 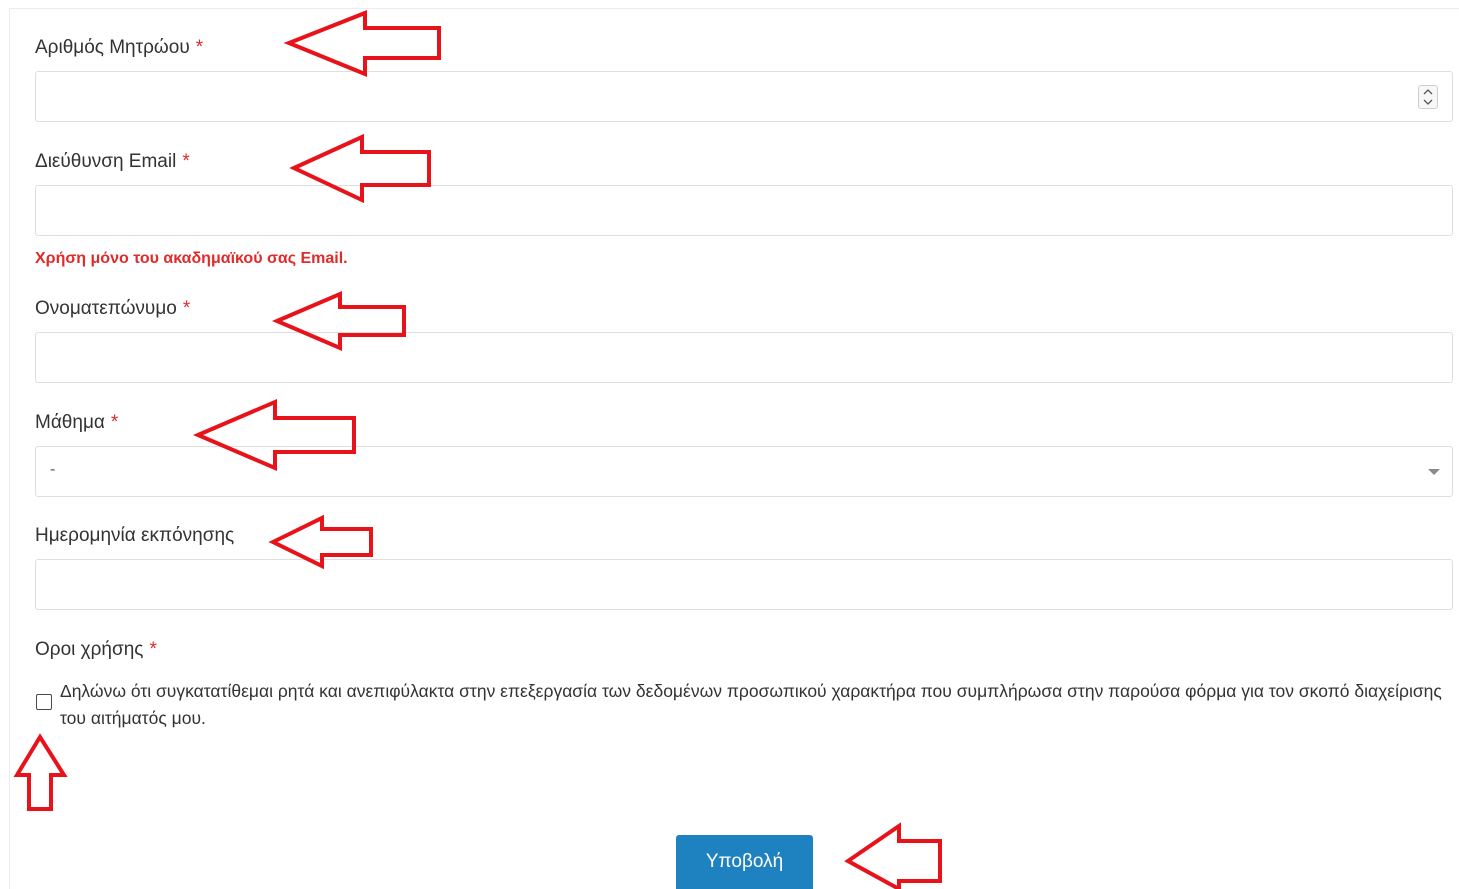 What do you see at coordinates (744, 96) in the screenshot?
I see `student-id-input` at bounding box center [744, 96].